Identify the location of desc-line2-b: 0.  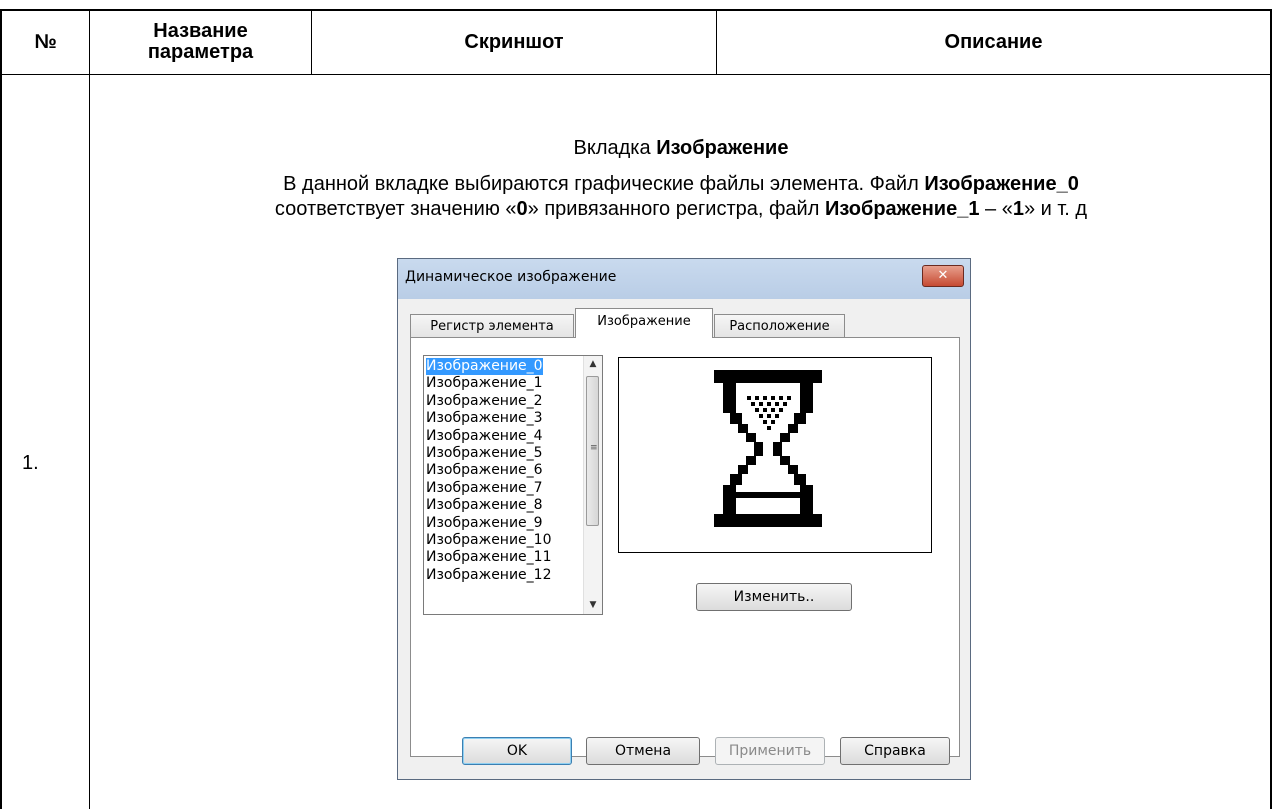
(522, 209).